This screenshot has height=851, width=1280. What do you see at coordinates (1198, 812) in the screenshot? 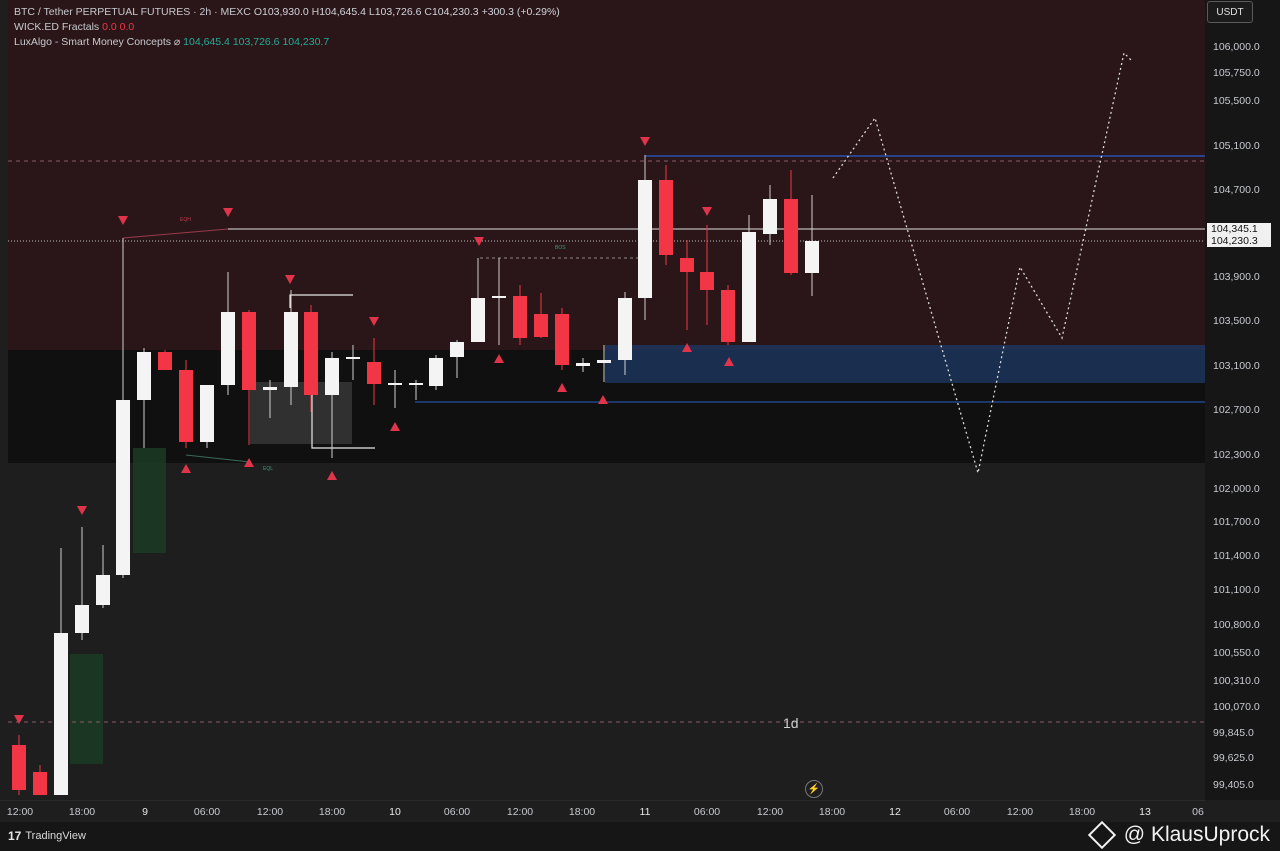
I see `time-tick: 06` at bounding box center [1198, 812].